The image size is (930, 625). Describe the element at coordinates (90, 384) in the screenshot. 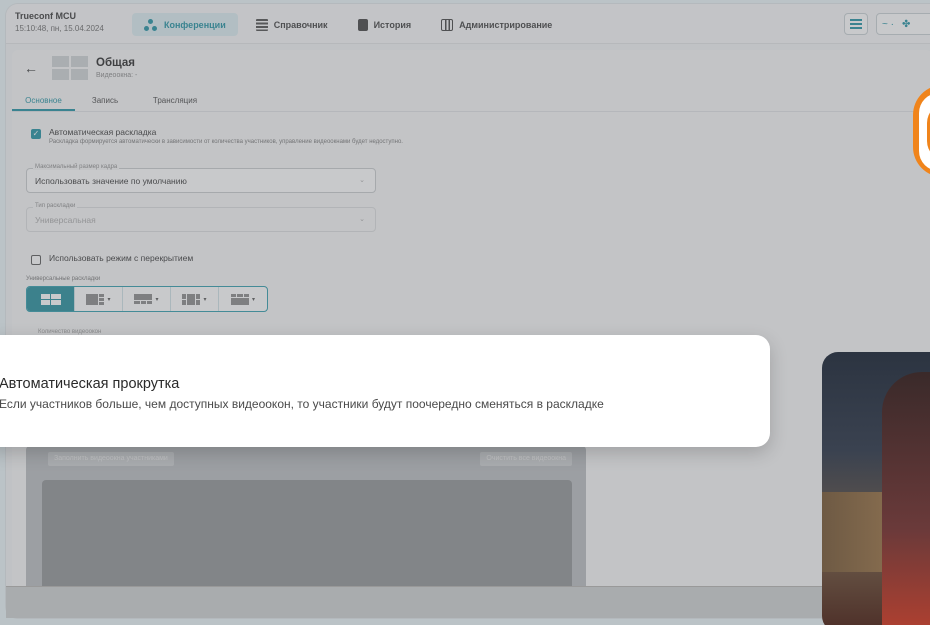

I see `tooltip-title: Автоматическая прокрутка` at that location.